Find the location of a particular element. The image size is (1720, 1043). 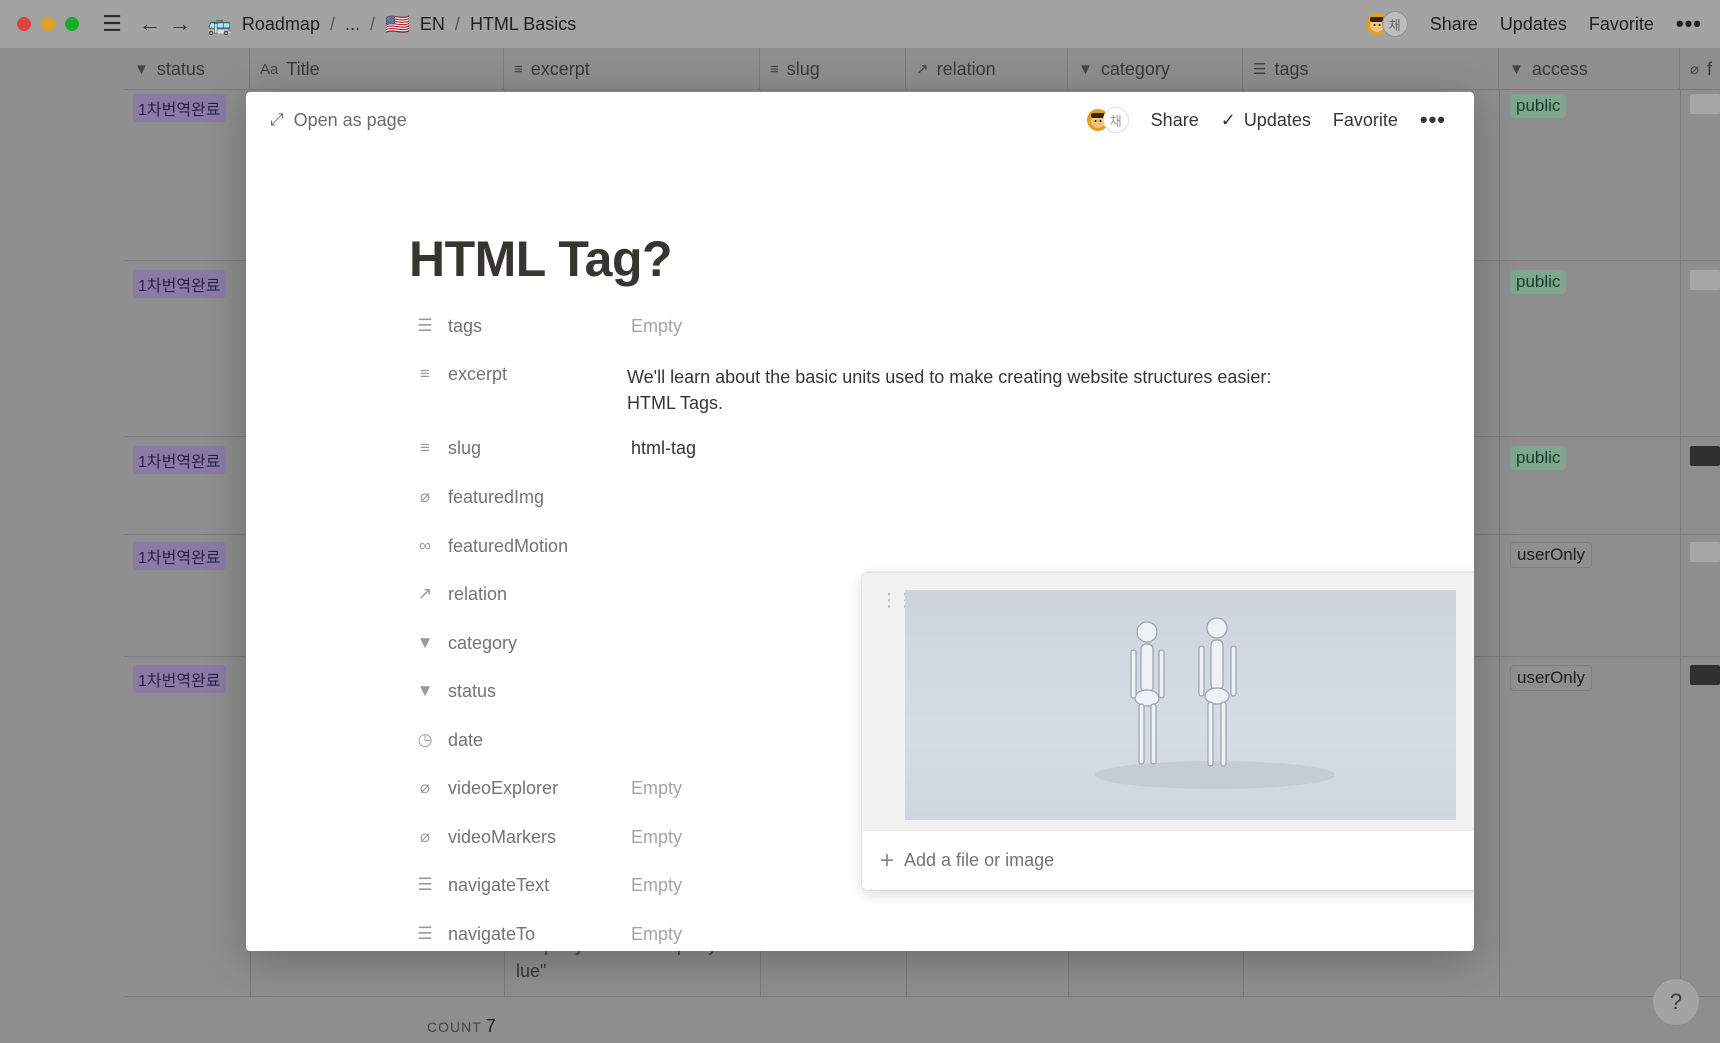

column-header-relation: ↗ relation is located at coordinates (987, 69).